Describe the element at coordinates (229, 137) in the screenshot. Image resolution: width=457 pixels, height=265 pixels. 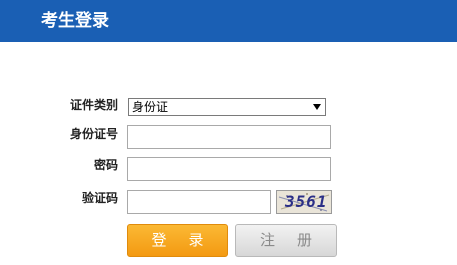
I see `id-number-input` at that location.